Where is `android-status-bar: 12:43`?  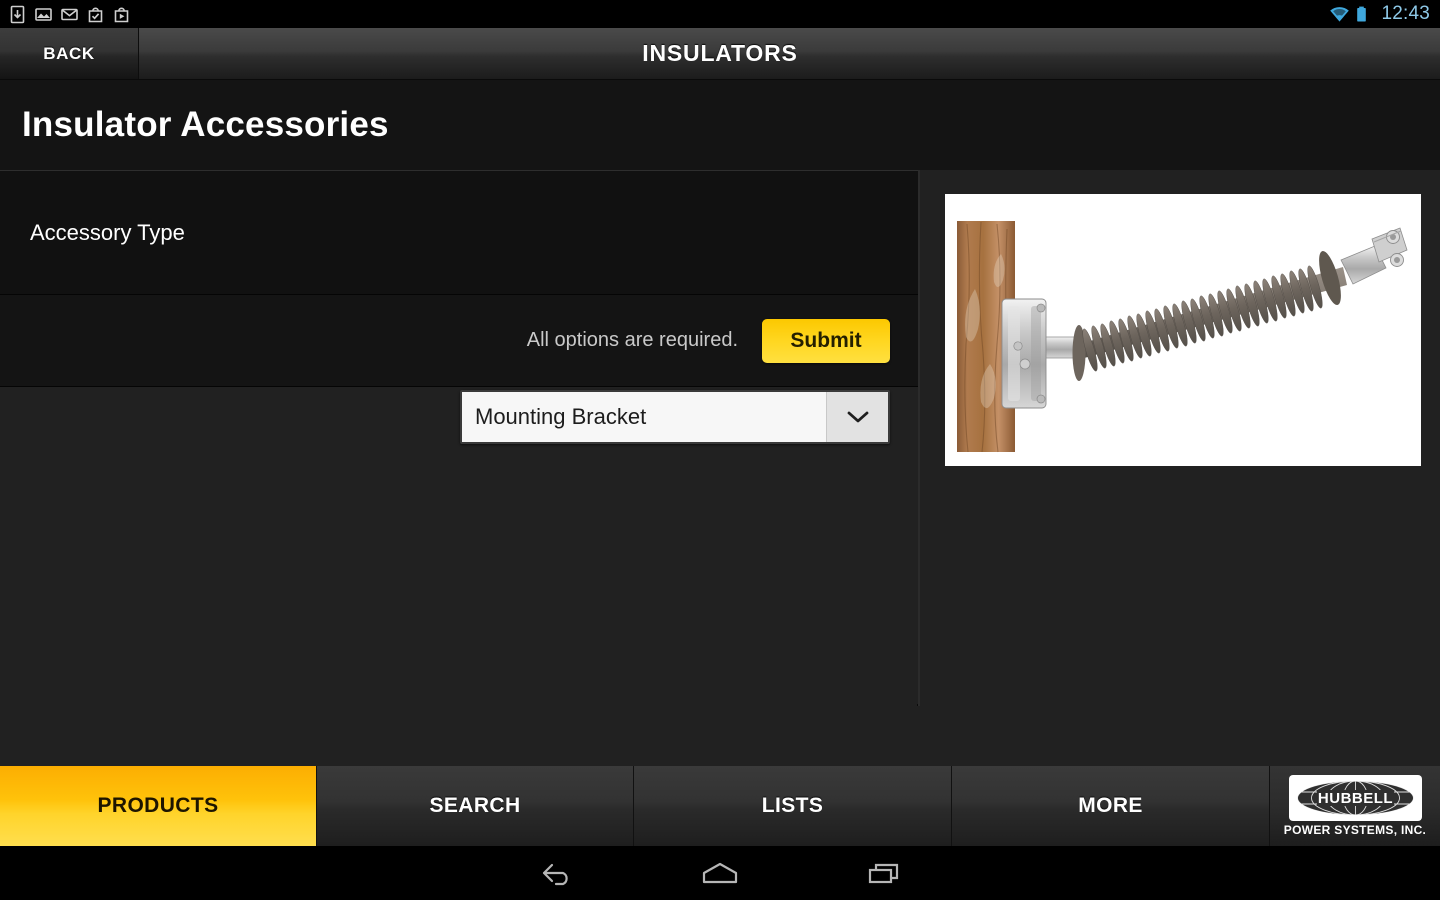
android-status-bar: 12:43 is located at coordinates (720, 14).